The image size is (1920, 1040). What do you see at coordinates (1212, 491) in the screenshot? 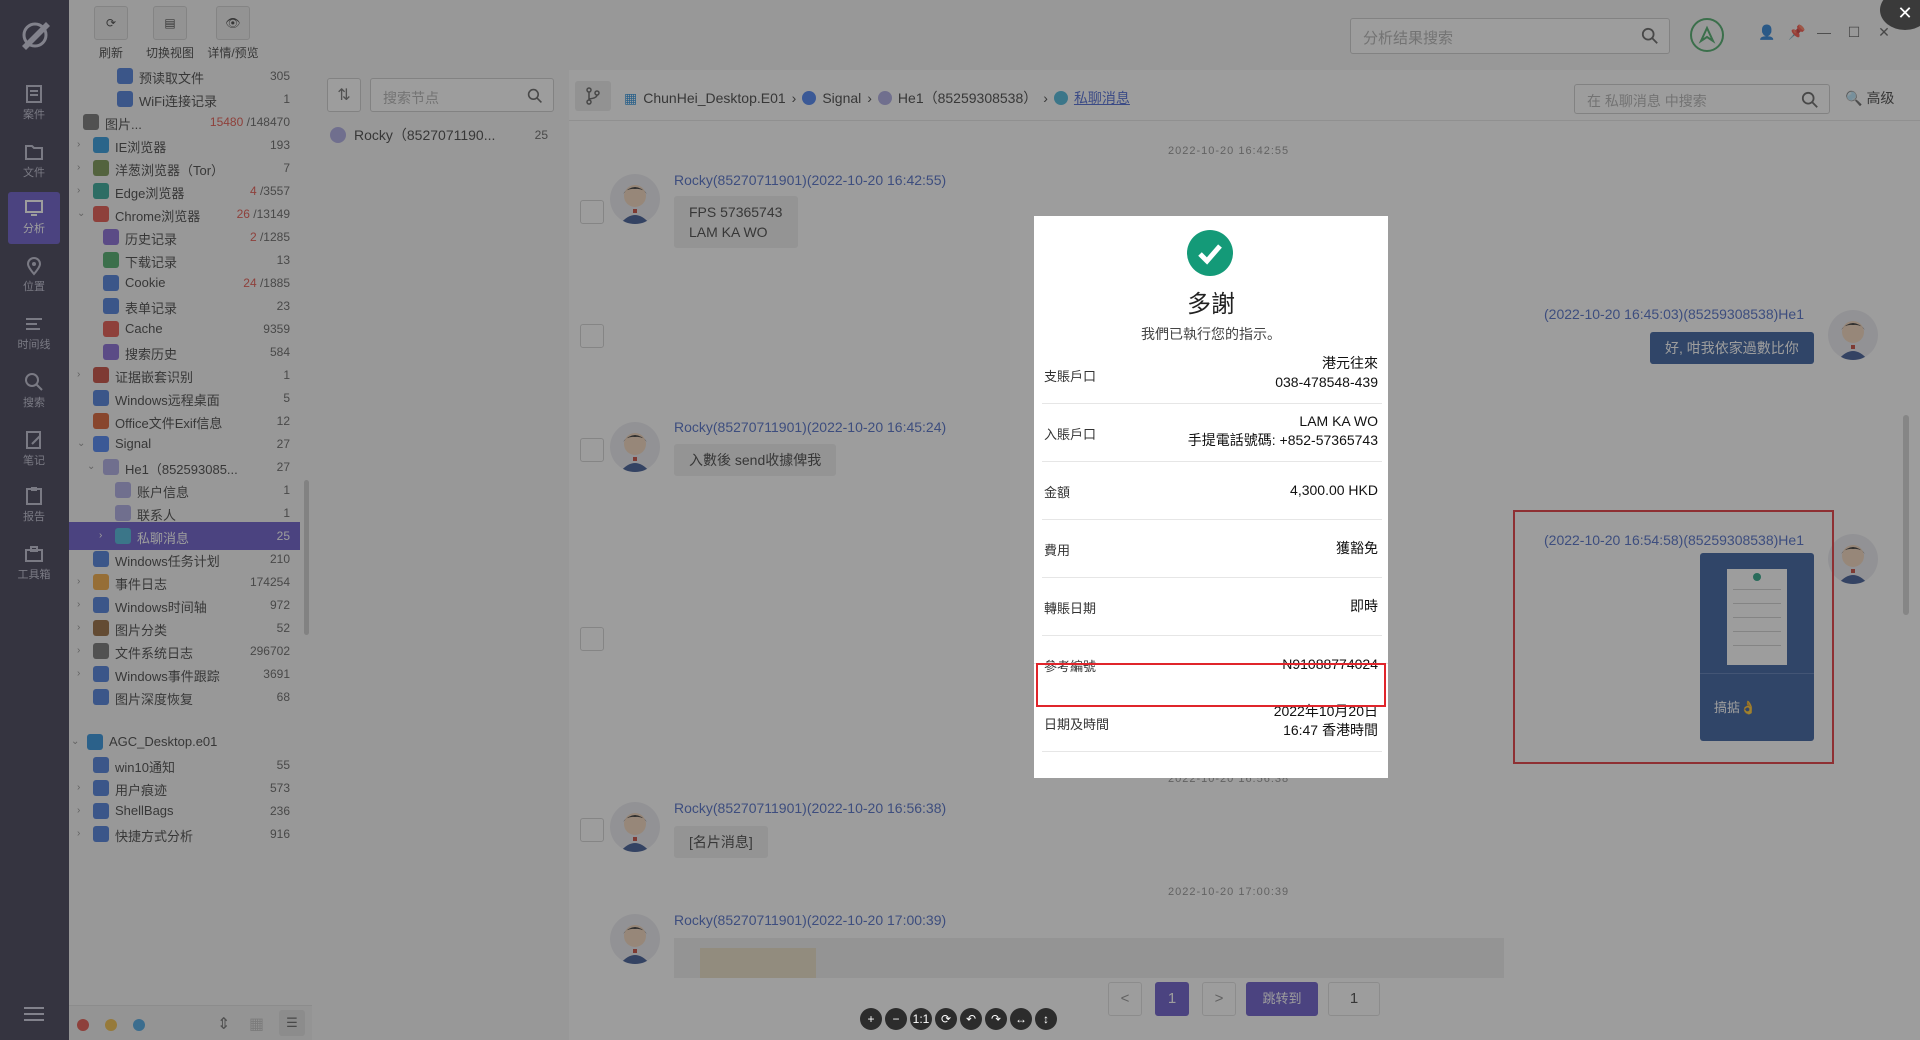
I see `receipt-row: 金額 4,300.00 HKD` at bounding box center [1212, 491].